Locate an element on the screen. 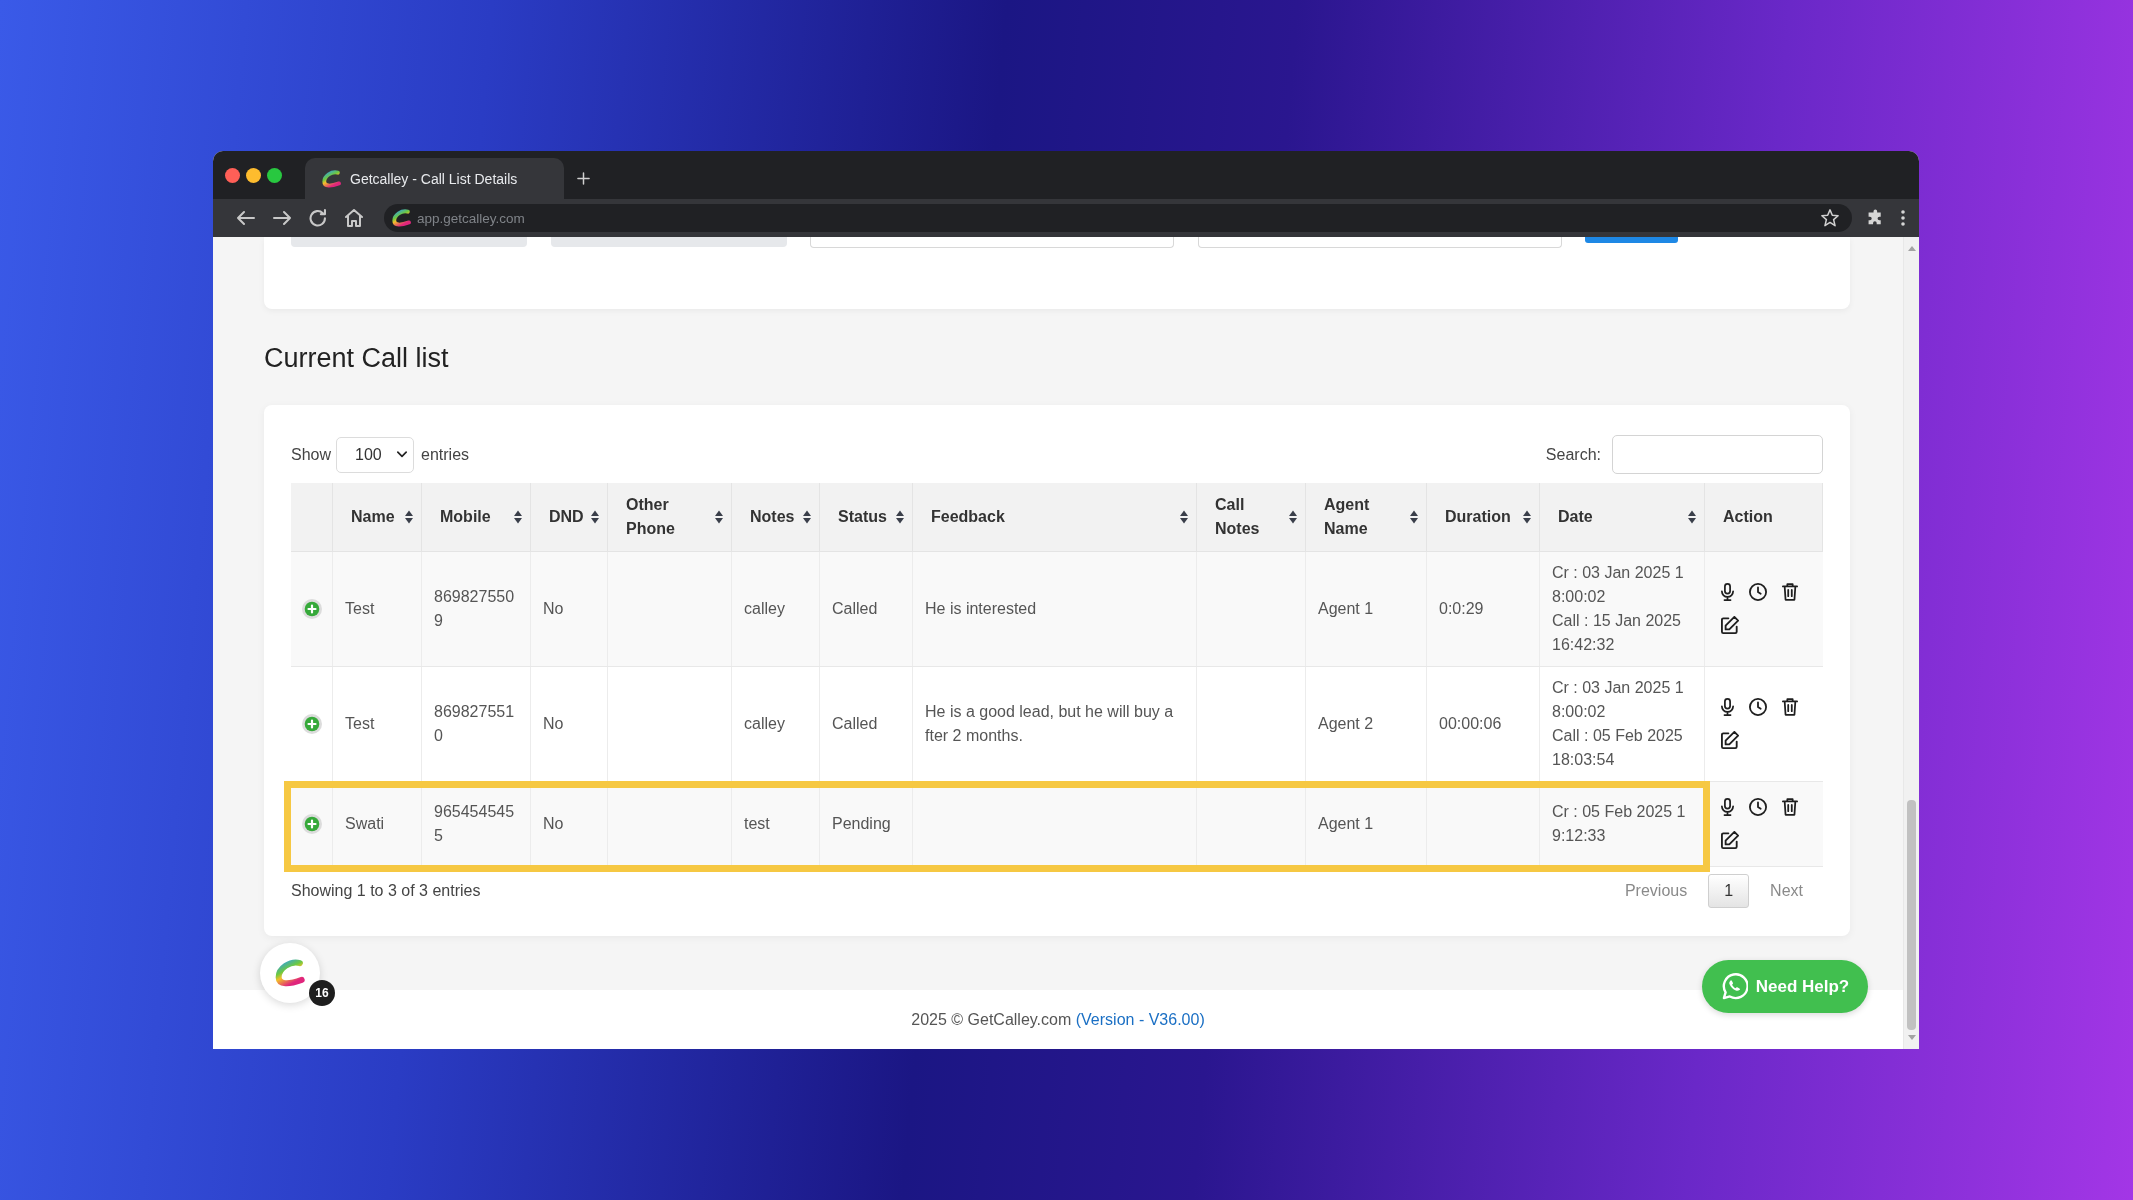  table-cell: Agent 2 is located at coordinates (1366, 724).